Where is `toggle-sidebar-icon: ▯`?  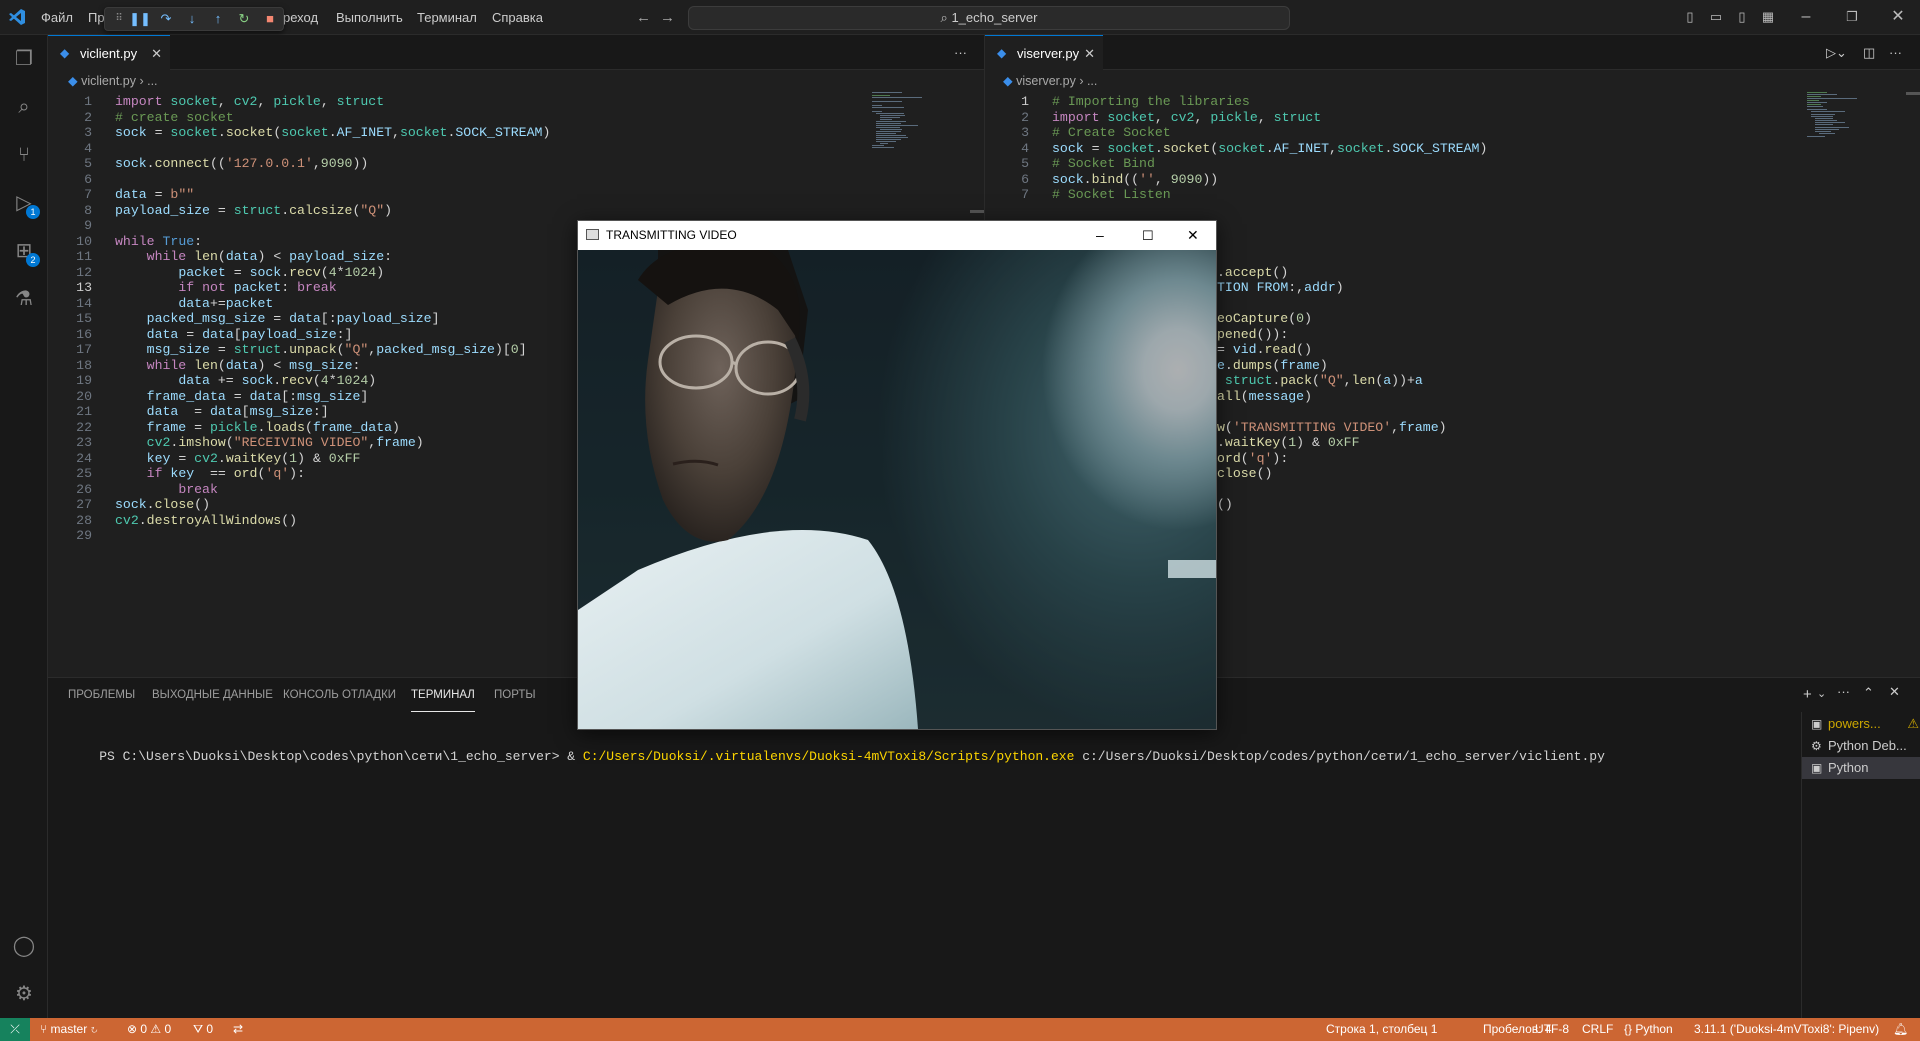
toggle-sidebar-icon: ▯ is located at coordinates (1690, 17).